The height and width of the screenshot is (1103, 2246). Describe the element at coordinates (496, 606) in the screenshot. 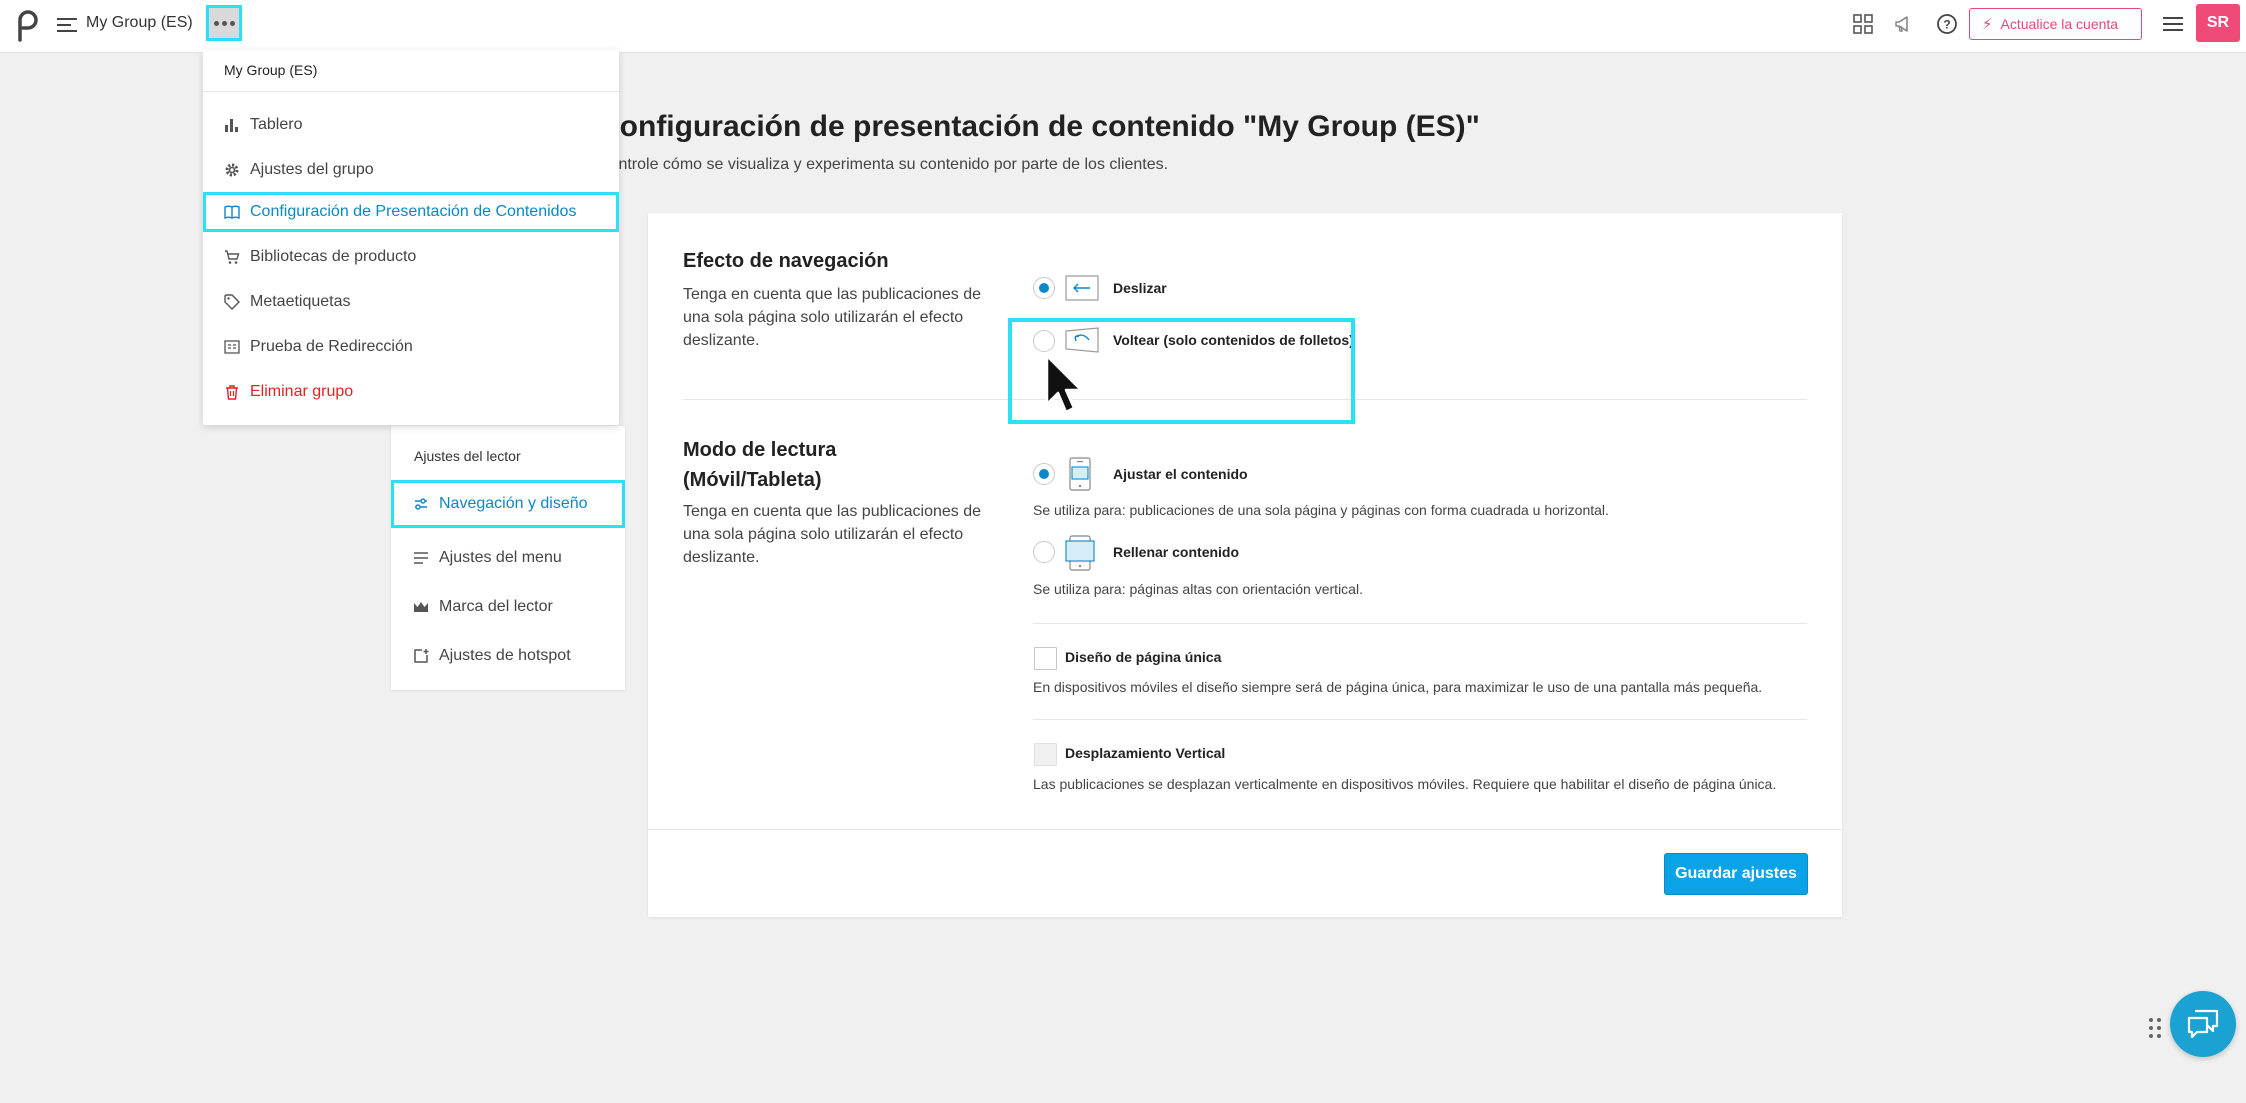

I see `sidenav-item-label: Marca del lector` at that location.